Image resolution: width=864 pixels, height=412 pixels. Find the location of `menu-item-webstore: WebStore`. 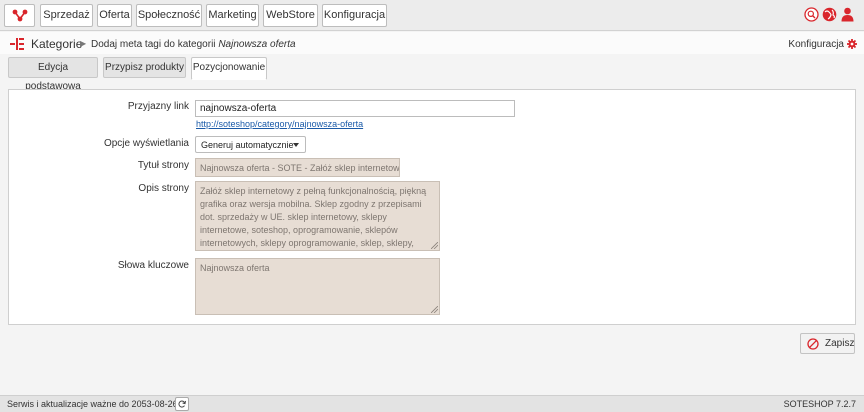

menu-item-webstore: WebStore is located at coordinates (290, 15).